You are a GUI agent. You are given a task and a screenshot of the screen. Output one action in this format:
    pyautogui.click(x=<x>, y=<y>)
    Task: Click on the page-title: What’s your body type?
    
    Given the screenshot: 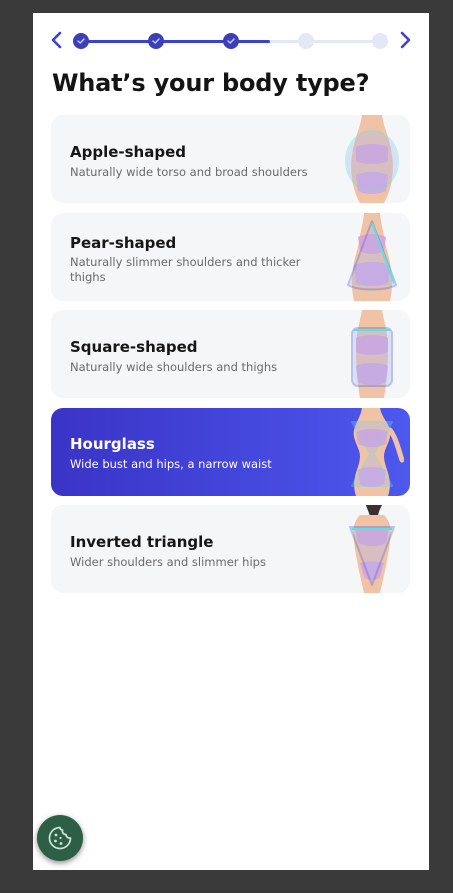 What is the action you would take?
    pyautogui.click(x=211, y=83)
    